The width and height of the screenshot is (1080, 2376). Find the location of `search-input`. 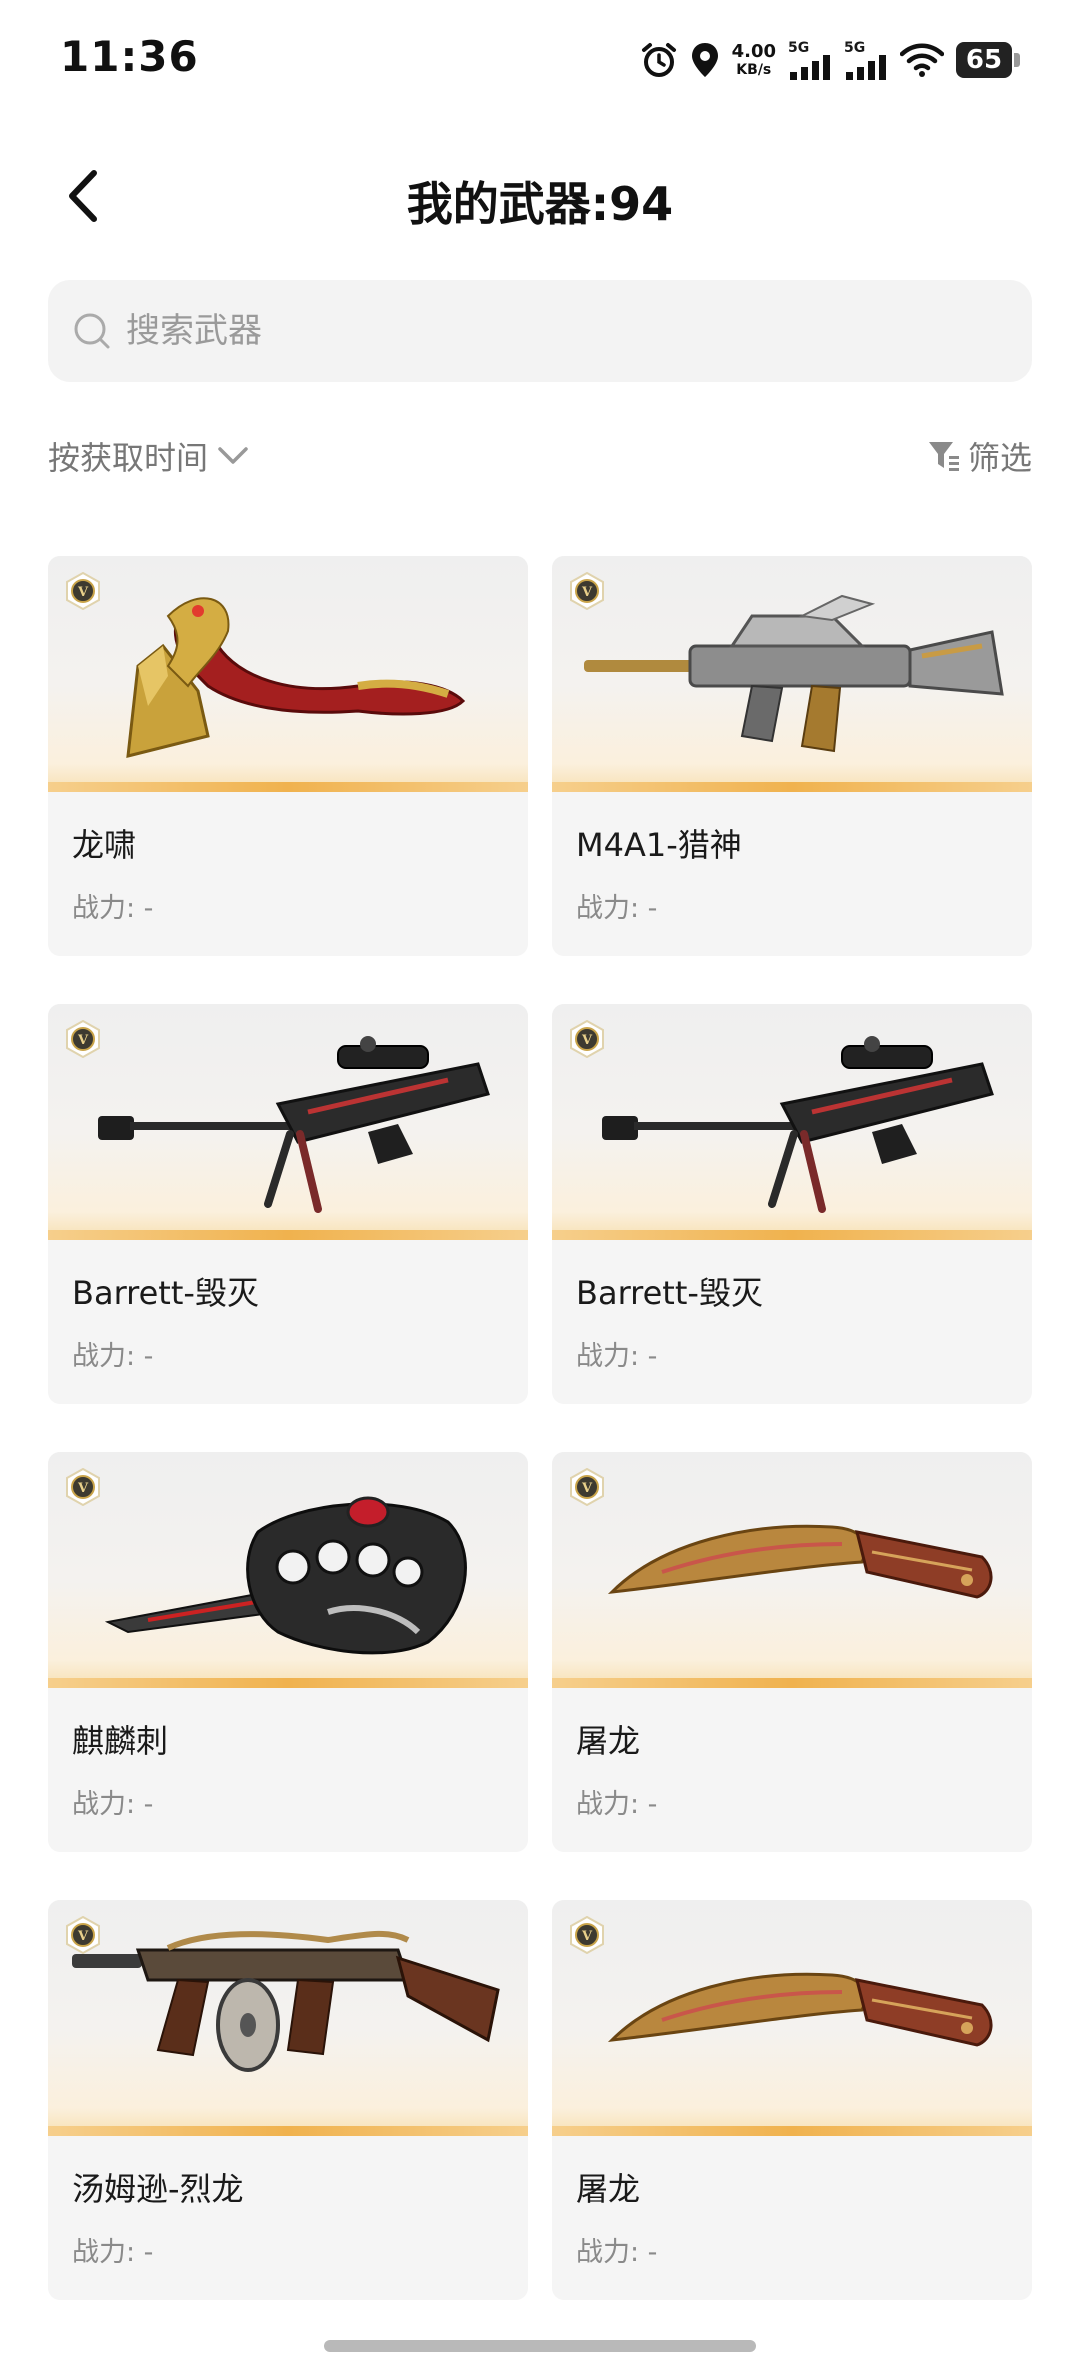

search-input is located at coordinates (556, 331).